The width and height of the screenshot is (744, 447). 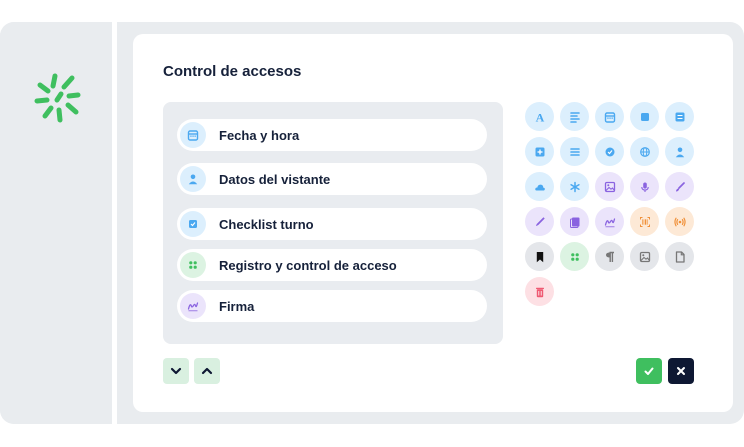 I want to click on chevron-up-icon, so click(x=207, y=371).